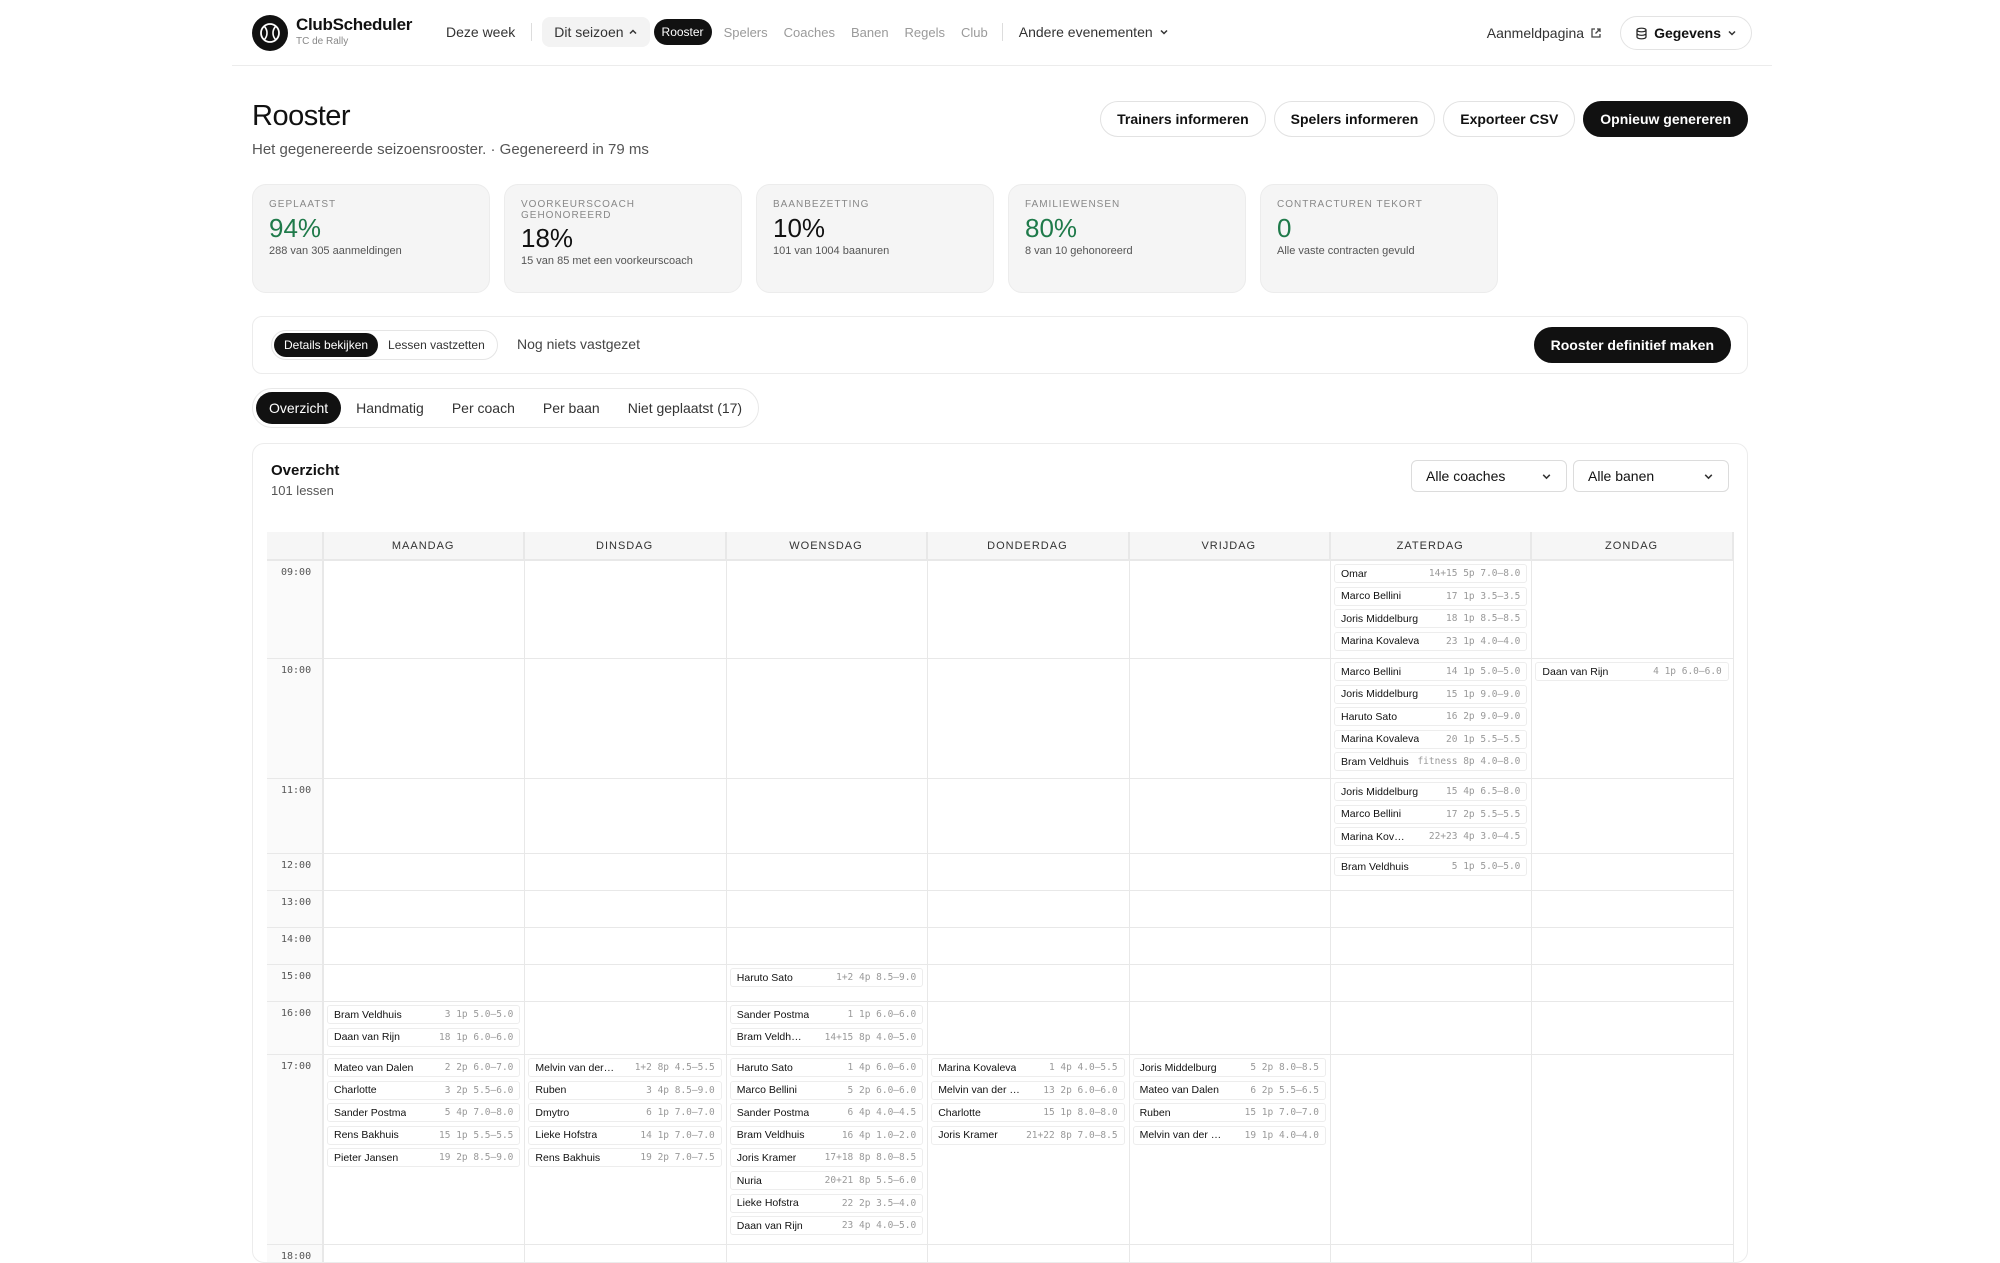  What do you see at coordinates (1431, 866) in the screenshot?
I see `lesson-card: Bram Veldhuis 5 1p 5.0–5.0` at bounding box center [1431, 866].